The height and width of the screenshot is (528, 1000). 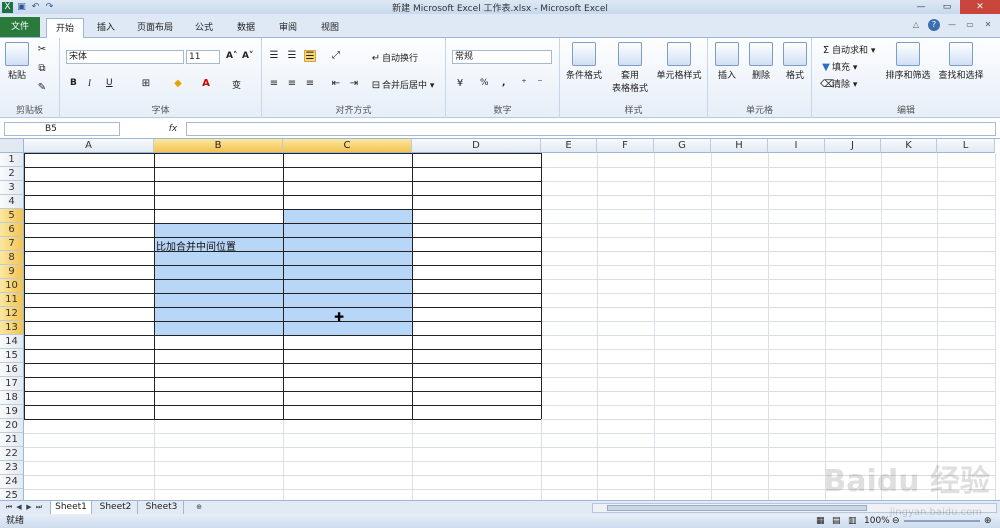 What do you see at coordinates (988, 521) in the screenshot?
I see `zoom-in-icon: ⊕` at bounding box center [988, 521].